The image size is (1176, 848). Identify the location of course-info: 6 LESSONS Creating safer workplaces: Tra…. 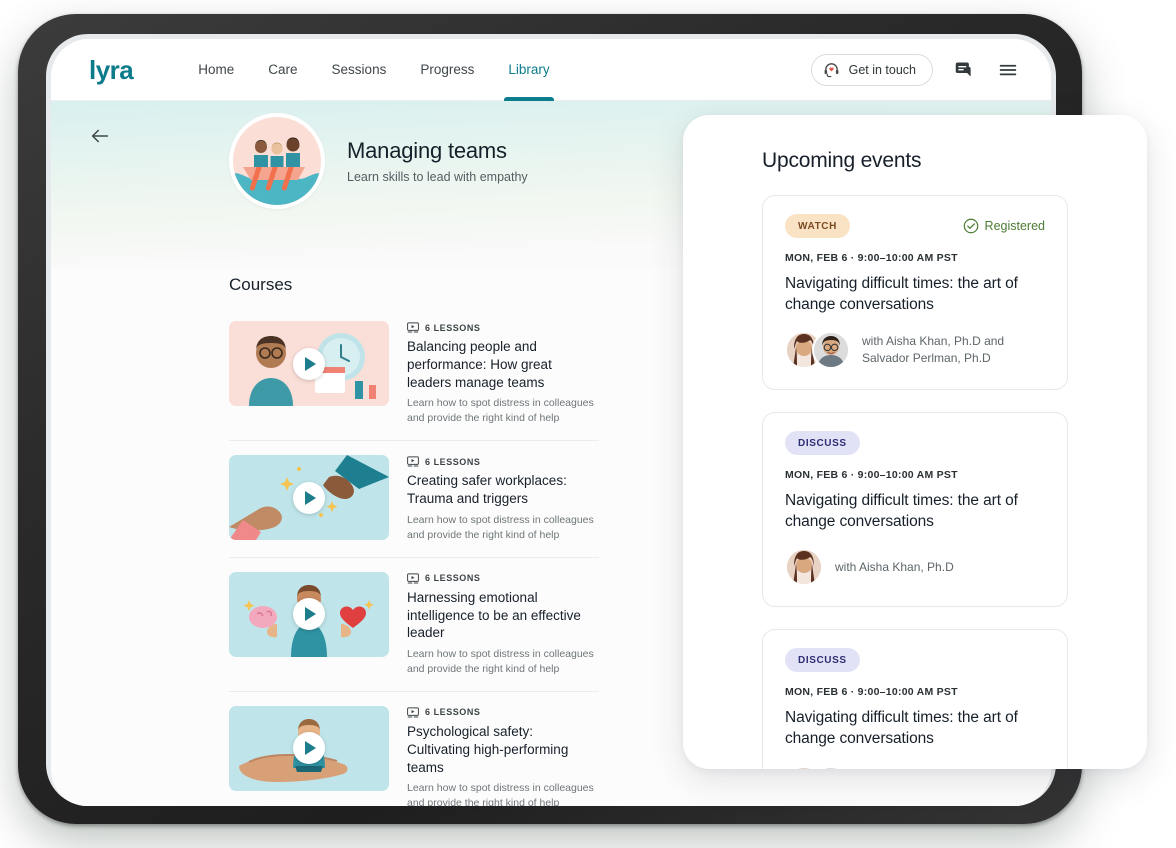
(503, 498).